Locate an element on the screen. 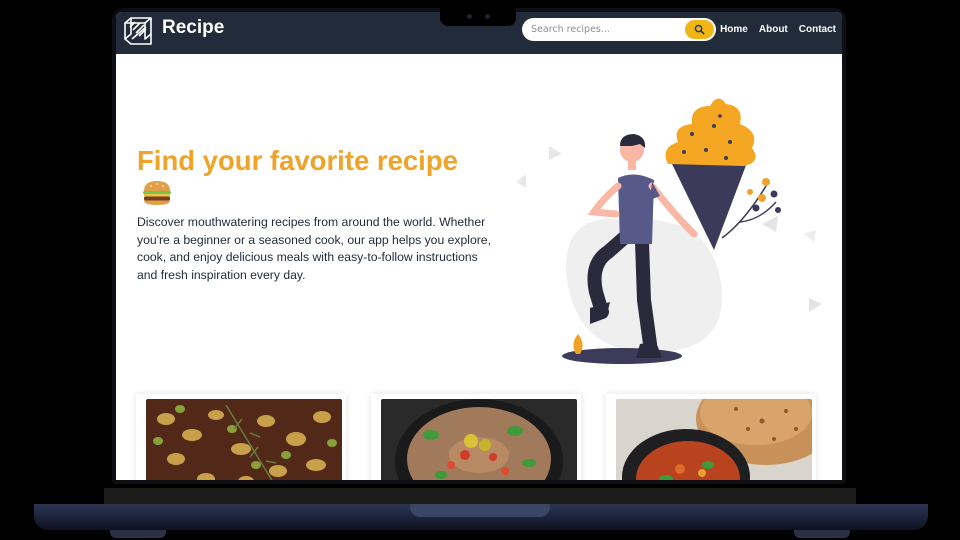 Image resolution: width=960 pixels, height=540 pixels. brand-name: Recipe is located at coordinates (193, 28).